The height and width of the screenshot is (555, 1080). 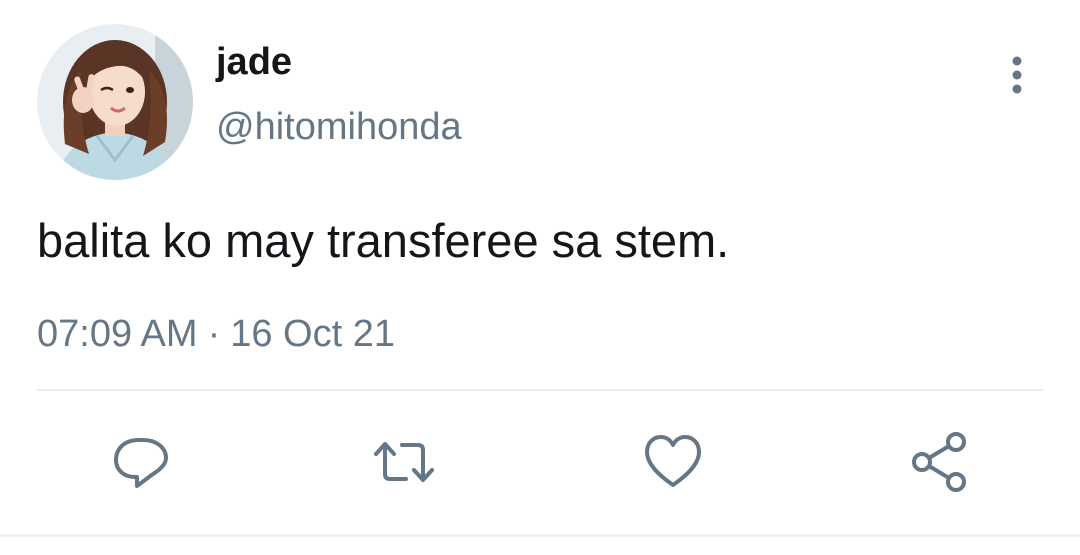 I want to click on tweet-text: balita ko may transferee sa stem., so click(x=383, y=240).